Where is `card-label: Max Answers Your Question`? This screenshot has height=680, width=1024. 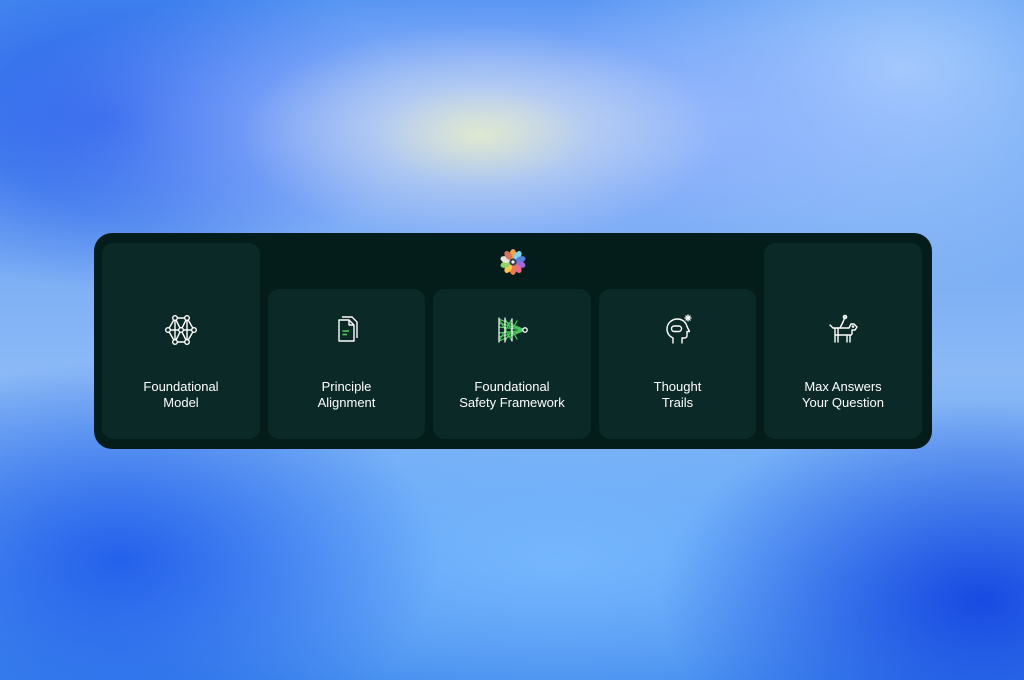 card-label: Max Answers Your Question is located at coordinates (843, 395).